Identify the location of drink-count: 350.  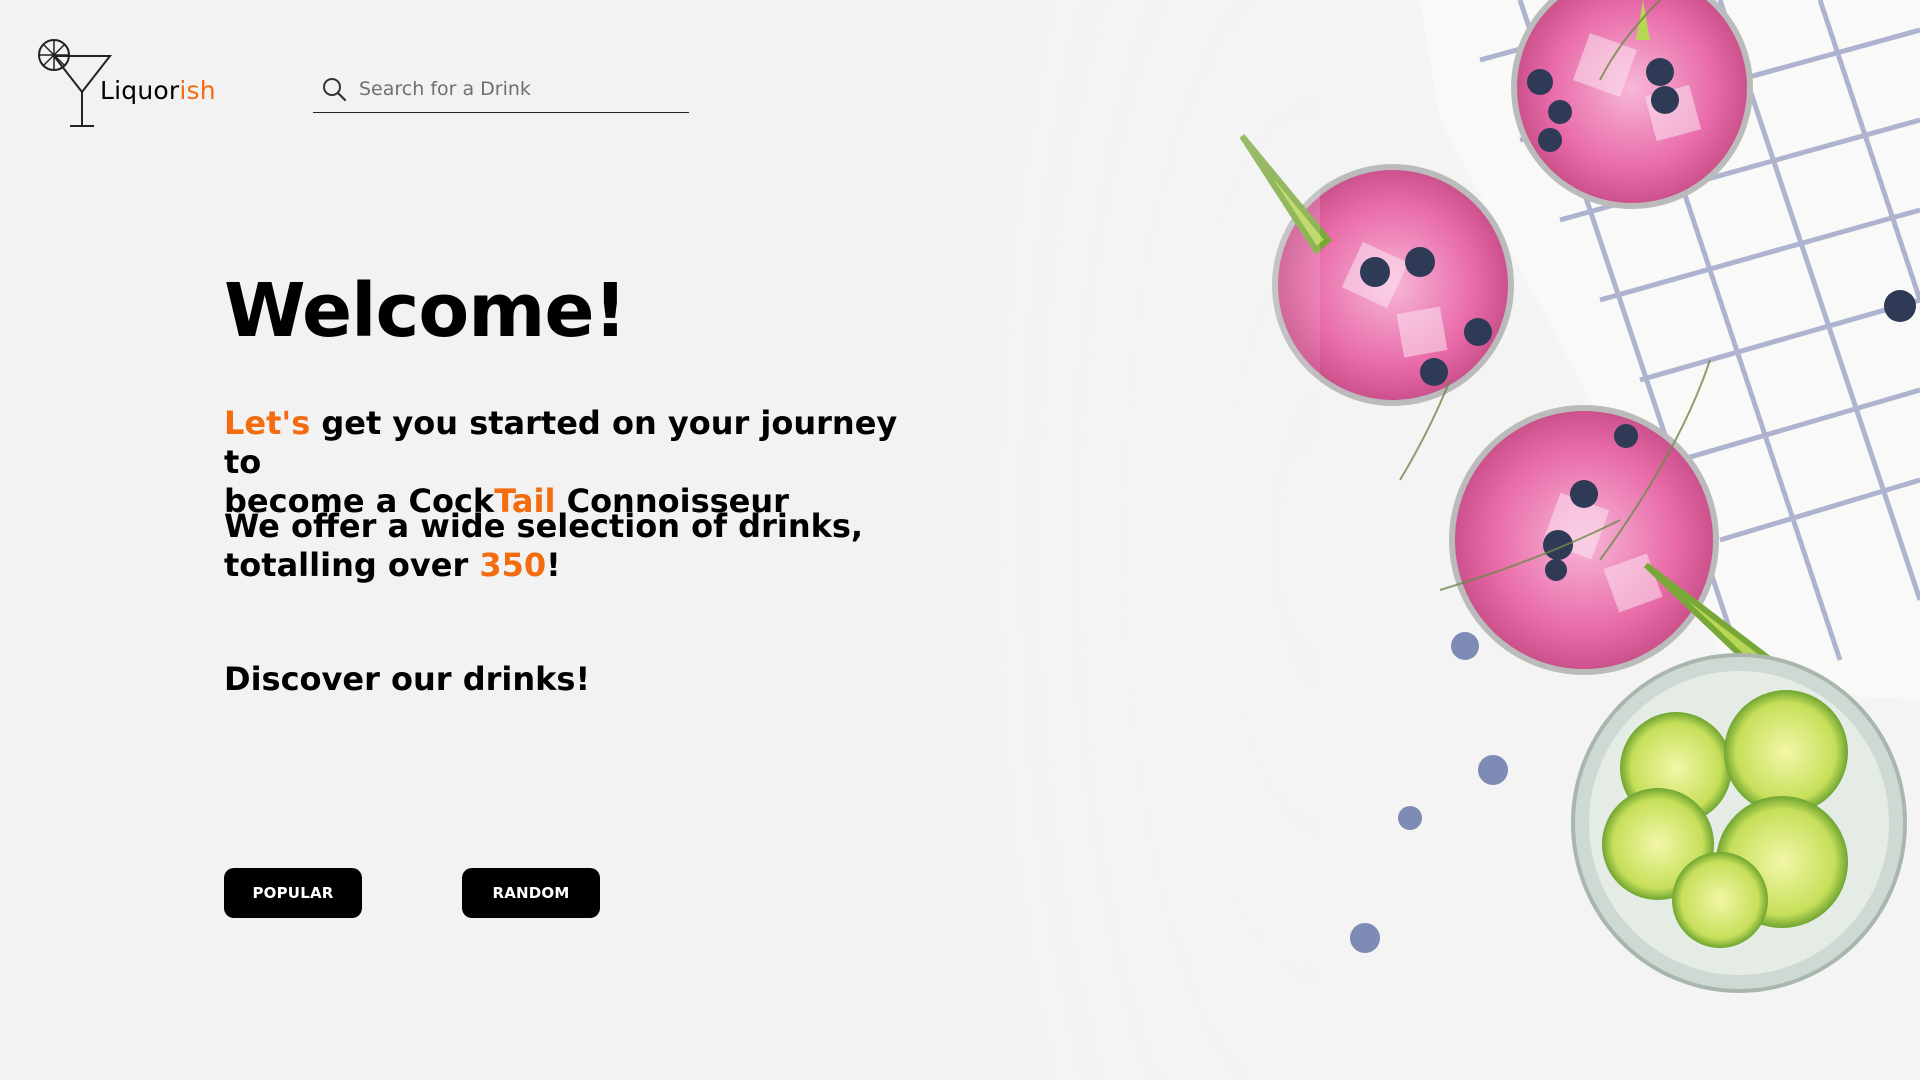
(513, 565).